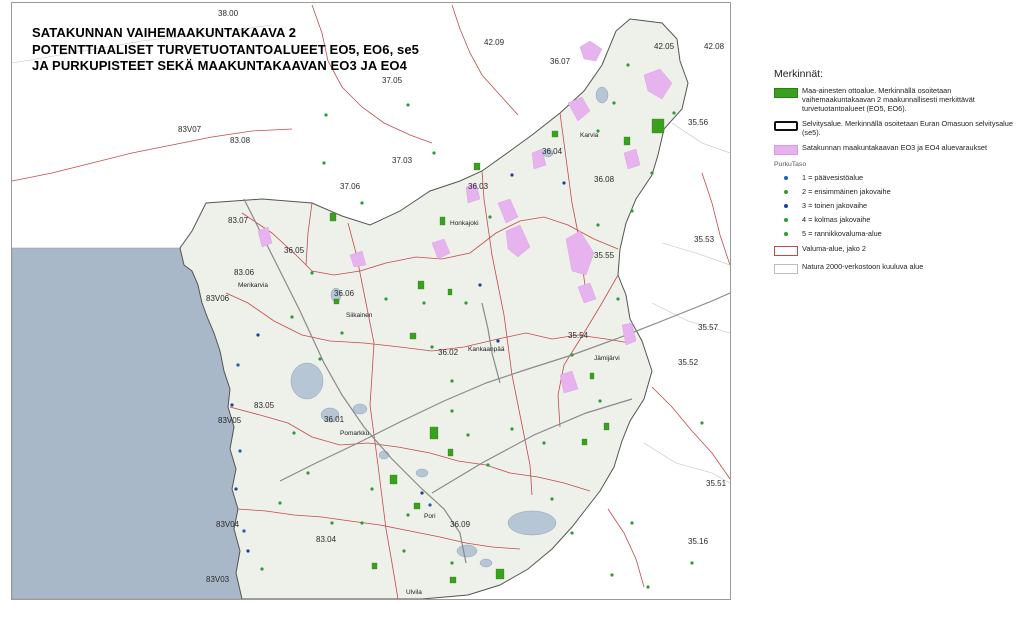  Describe the element at coordinates (414, 592) in the screenshot. I see `place-name-label: Ulvila` at that location.